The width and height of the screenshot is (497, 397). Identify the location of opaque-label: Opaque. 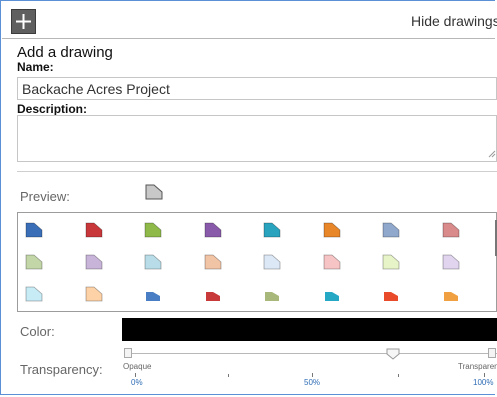
(137, 366).